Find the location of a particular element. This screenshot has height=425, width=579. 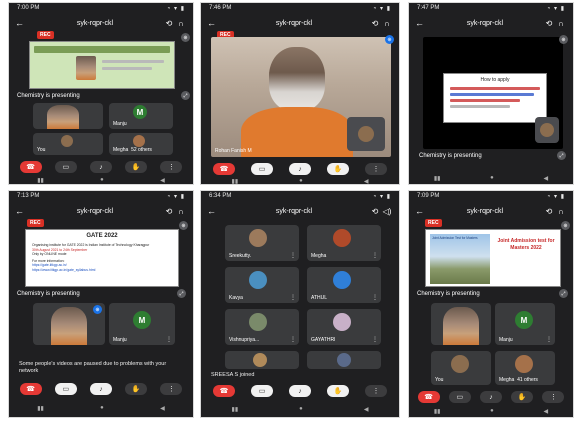

participant-tile: ⊕ is located at coordinates (69, 324).